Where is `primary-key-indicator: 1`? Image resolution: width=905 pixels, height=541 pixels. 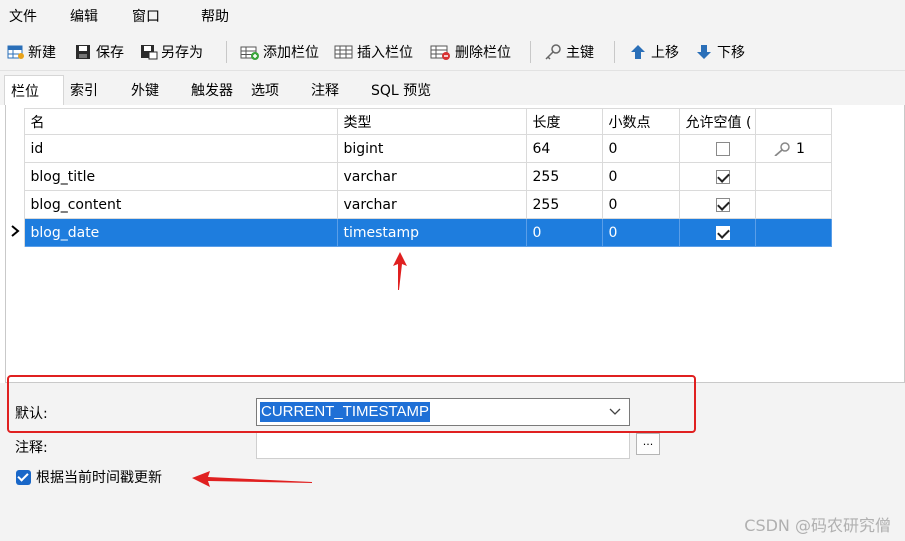
primary-key-indicator: 1 is located at coordinates (788, 149).